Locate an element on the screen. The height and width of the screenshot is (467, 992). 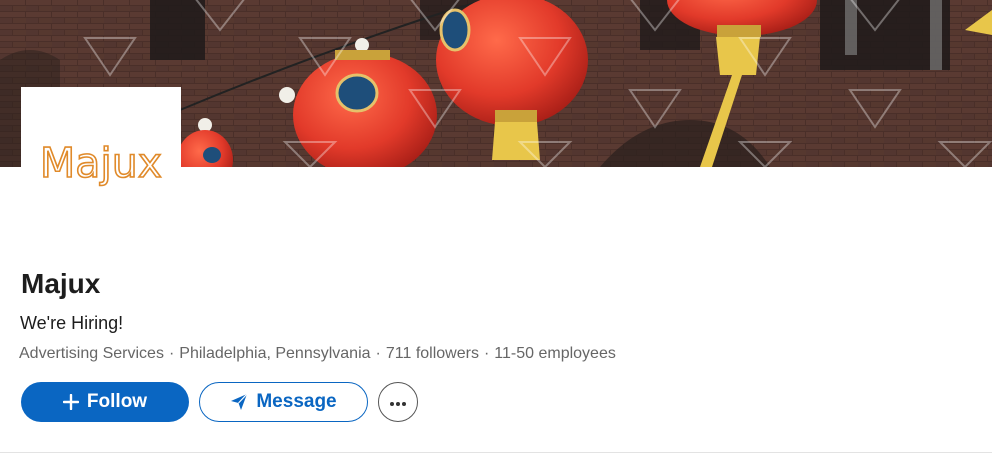
message-label: Message is located at coordinates (296, 401).